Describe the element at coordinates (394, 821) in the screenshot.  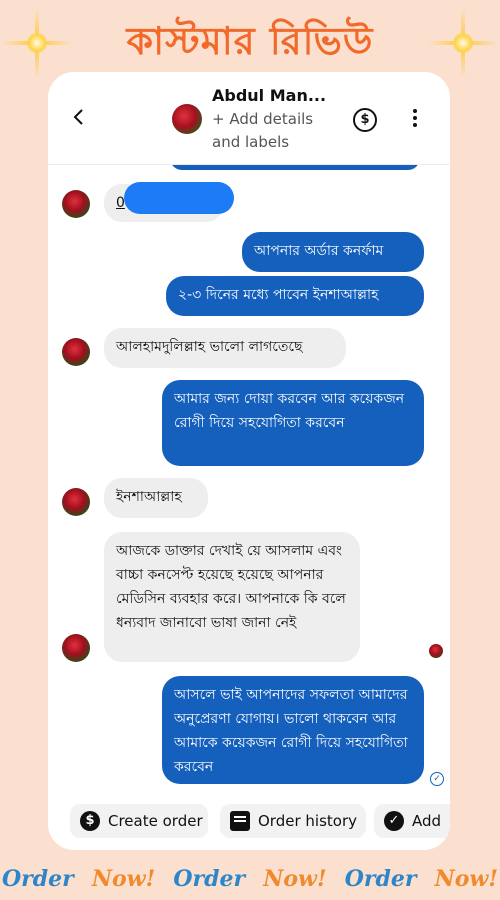
I see `check-circle-icon: ✓` at that location.